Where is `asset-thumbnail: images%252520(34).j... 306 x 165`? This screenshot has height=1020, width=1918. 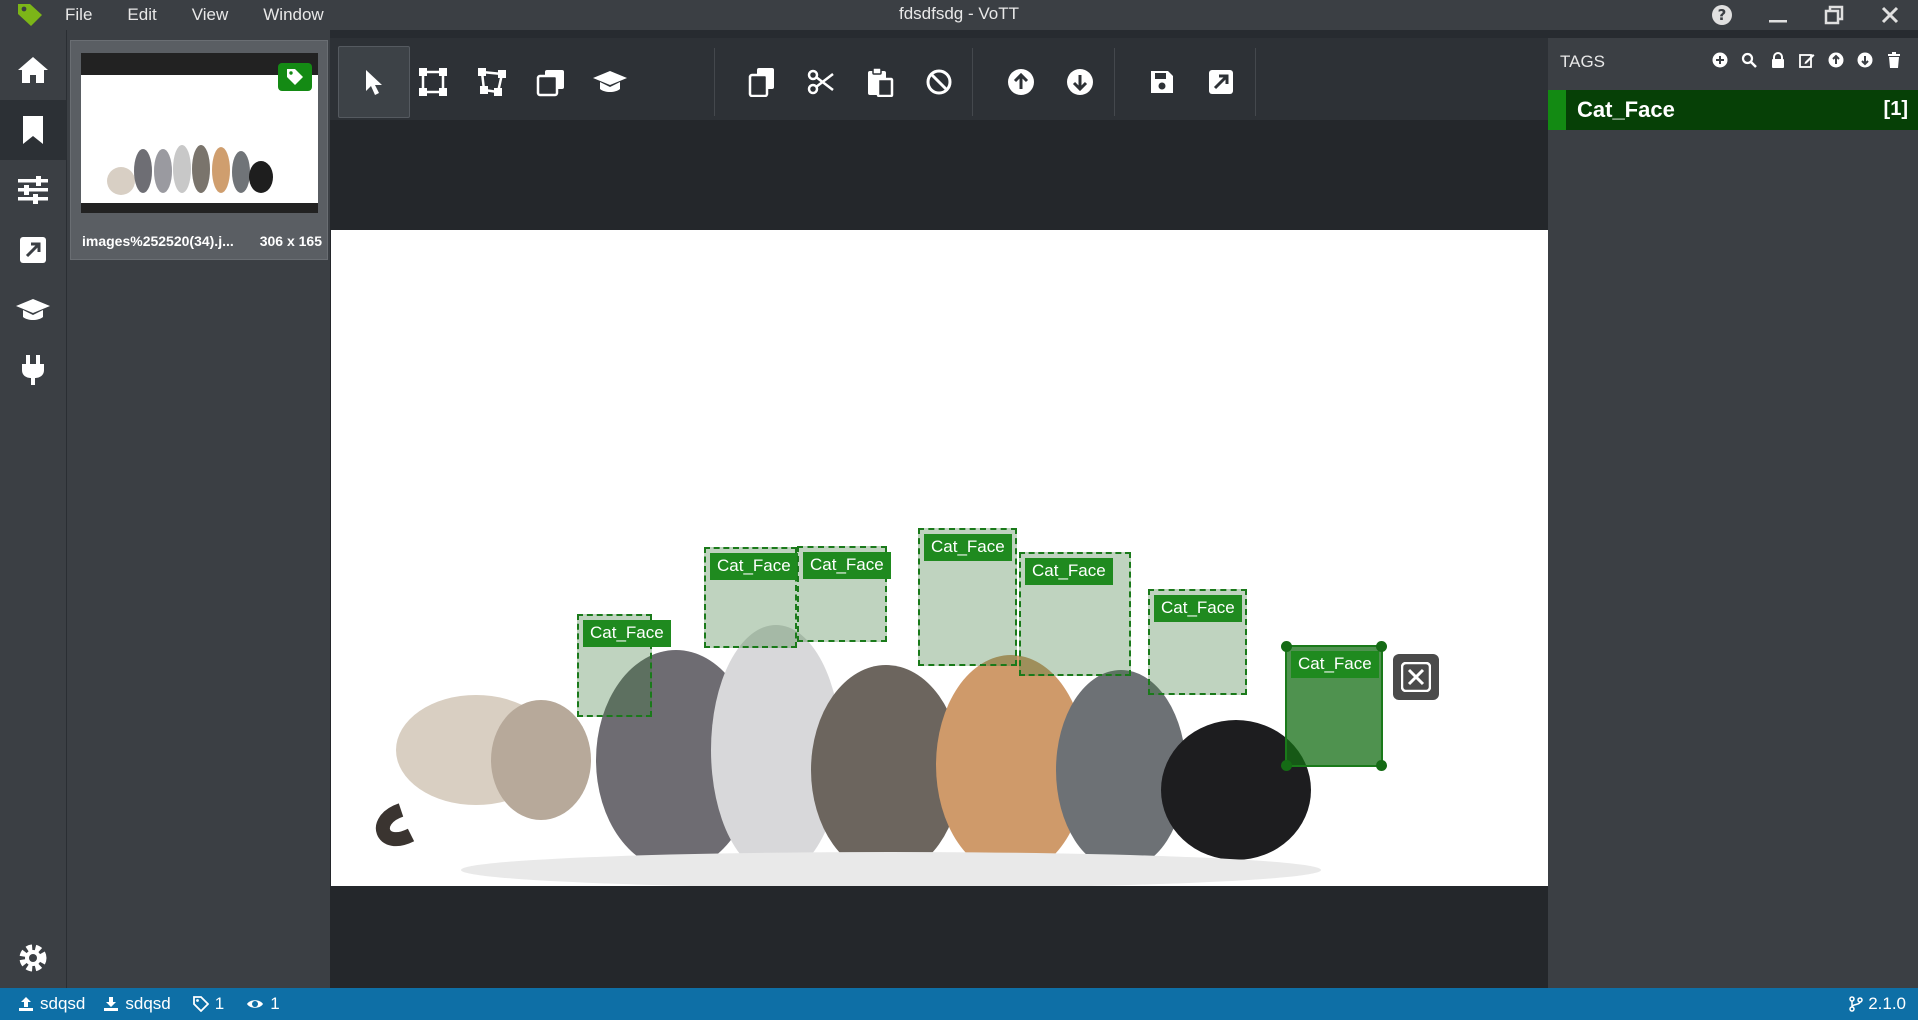
asset-thumbnail: images%252520(34).j... 306 x 165 is located at coordinates (199, 150).